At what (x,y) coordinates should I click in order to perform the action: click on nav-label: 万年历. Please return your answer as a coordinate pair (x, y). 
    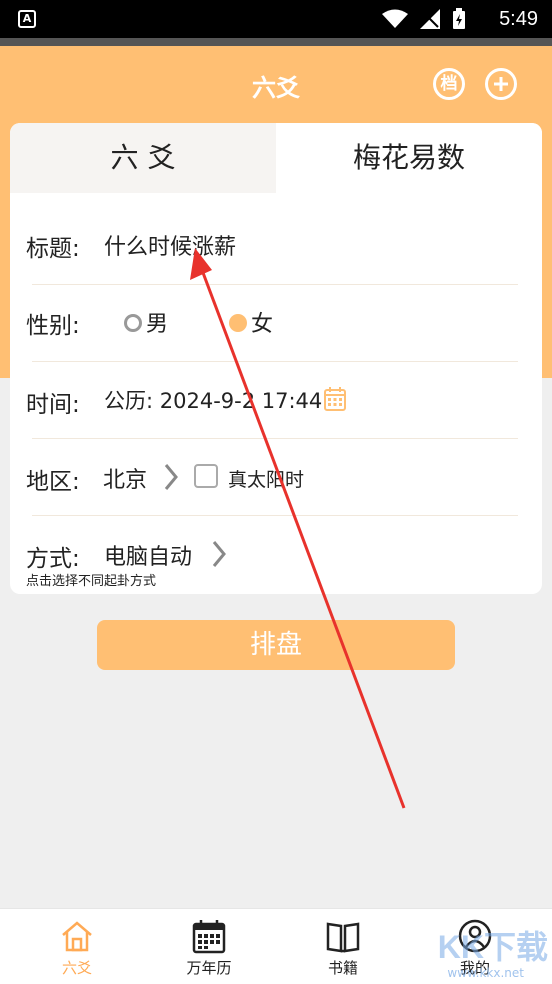
    Looking at the image, I should click on (209, 968).